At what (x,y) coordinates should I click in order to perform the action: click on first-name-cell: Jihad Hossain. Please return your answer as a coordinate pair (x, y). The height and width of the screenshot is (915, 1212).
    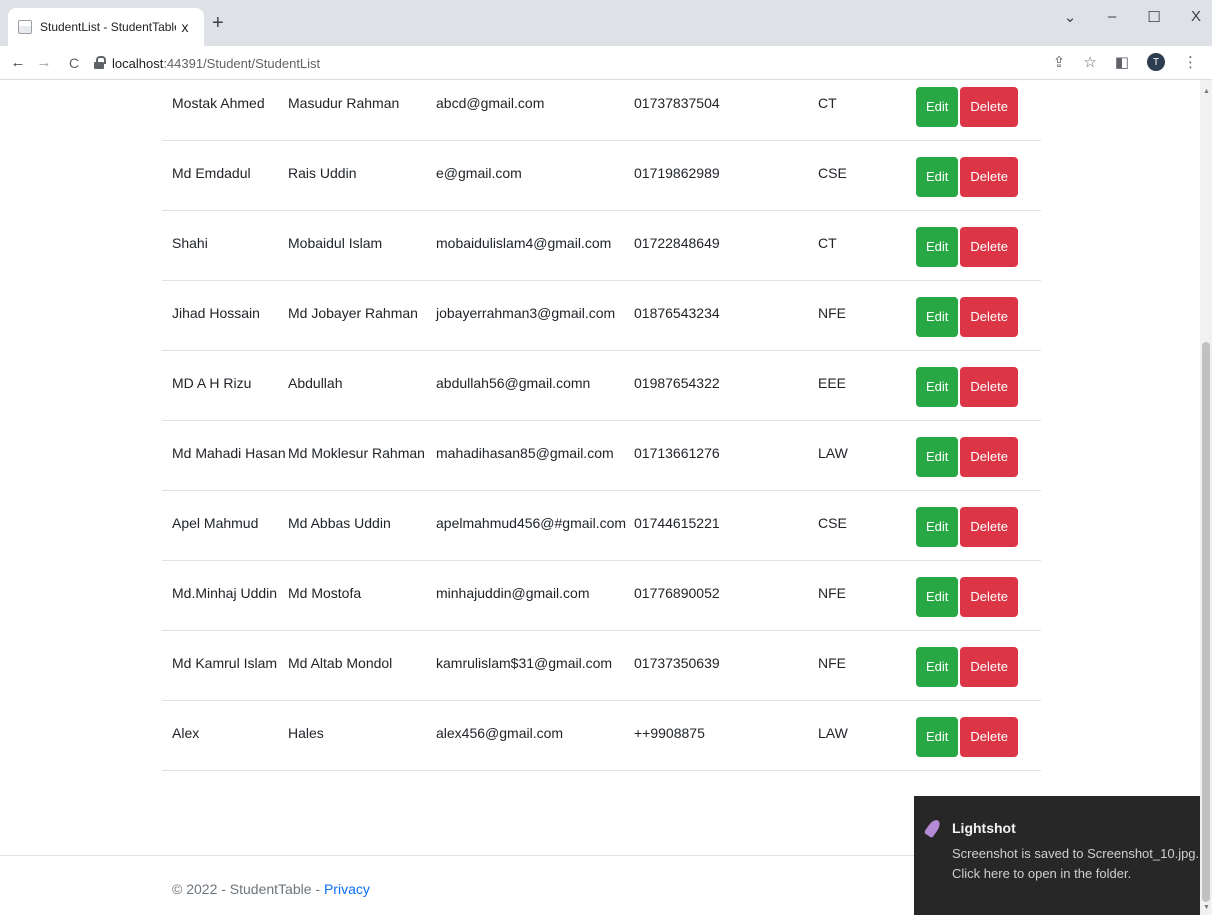
    Looking at the image, I should click on (224, 315).